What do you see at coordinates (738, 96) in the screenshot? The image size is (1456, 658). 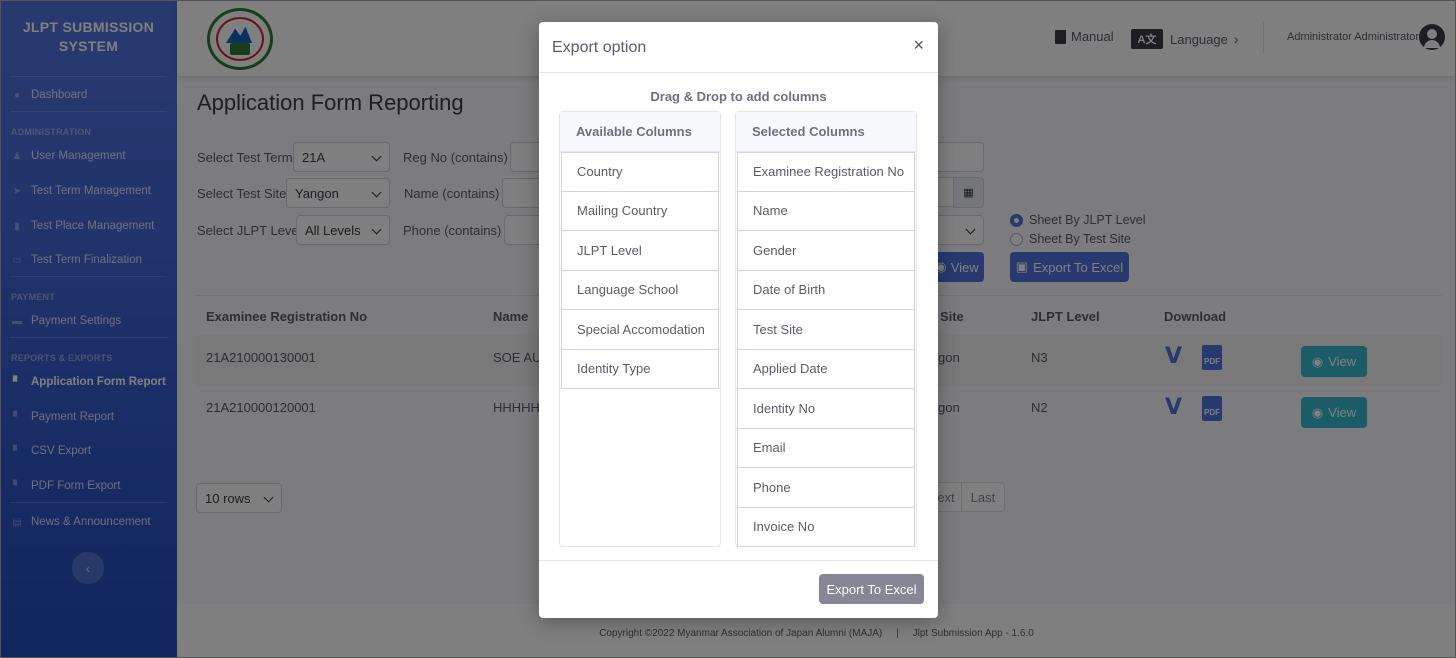 I see `modal-instruction: Drag & Drop to add columns` at bounding box center [738, 96].